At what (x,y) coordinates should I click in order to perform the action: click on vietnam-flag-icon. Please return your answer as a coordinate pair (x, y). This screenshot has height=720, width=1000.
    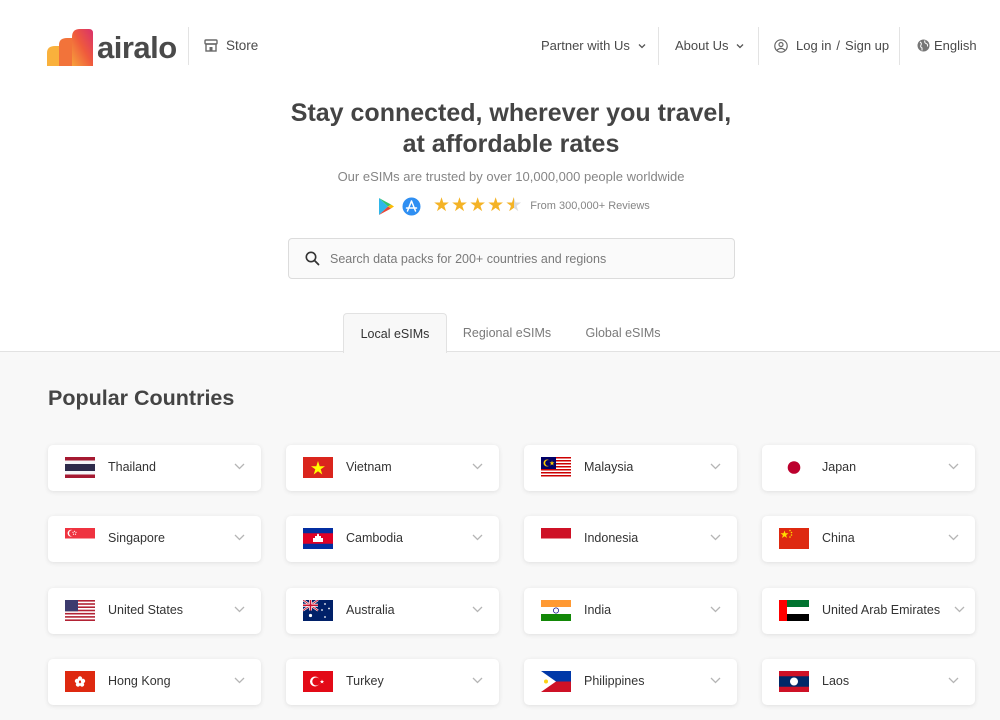
    Looking at the image, I should click on (318, 467).